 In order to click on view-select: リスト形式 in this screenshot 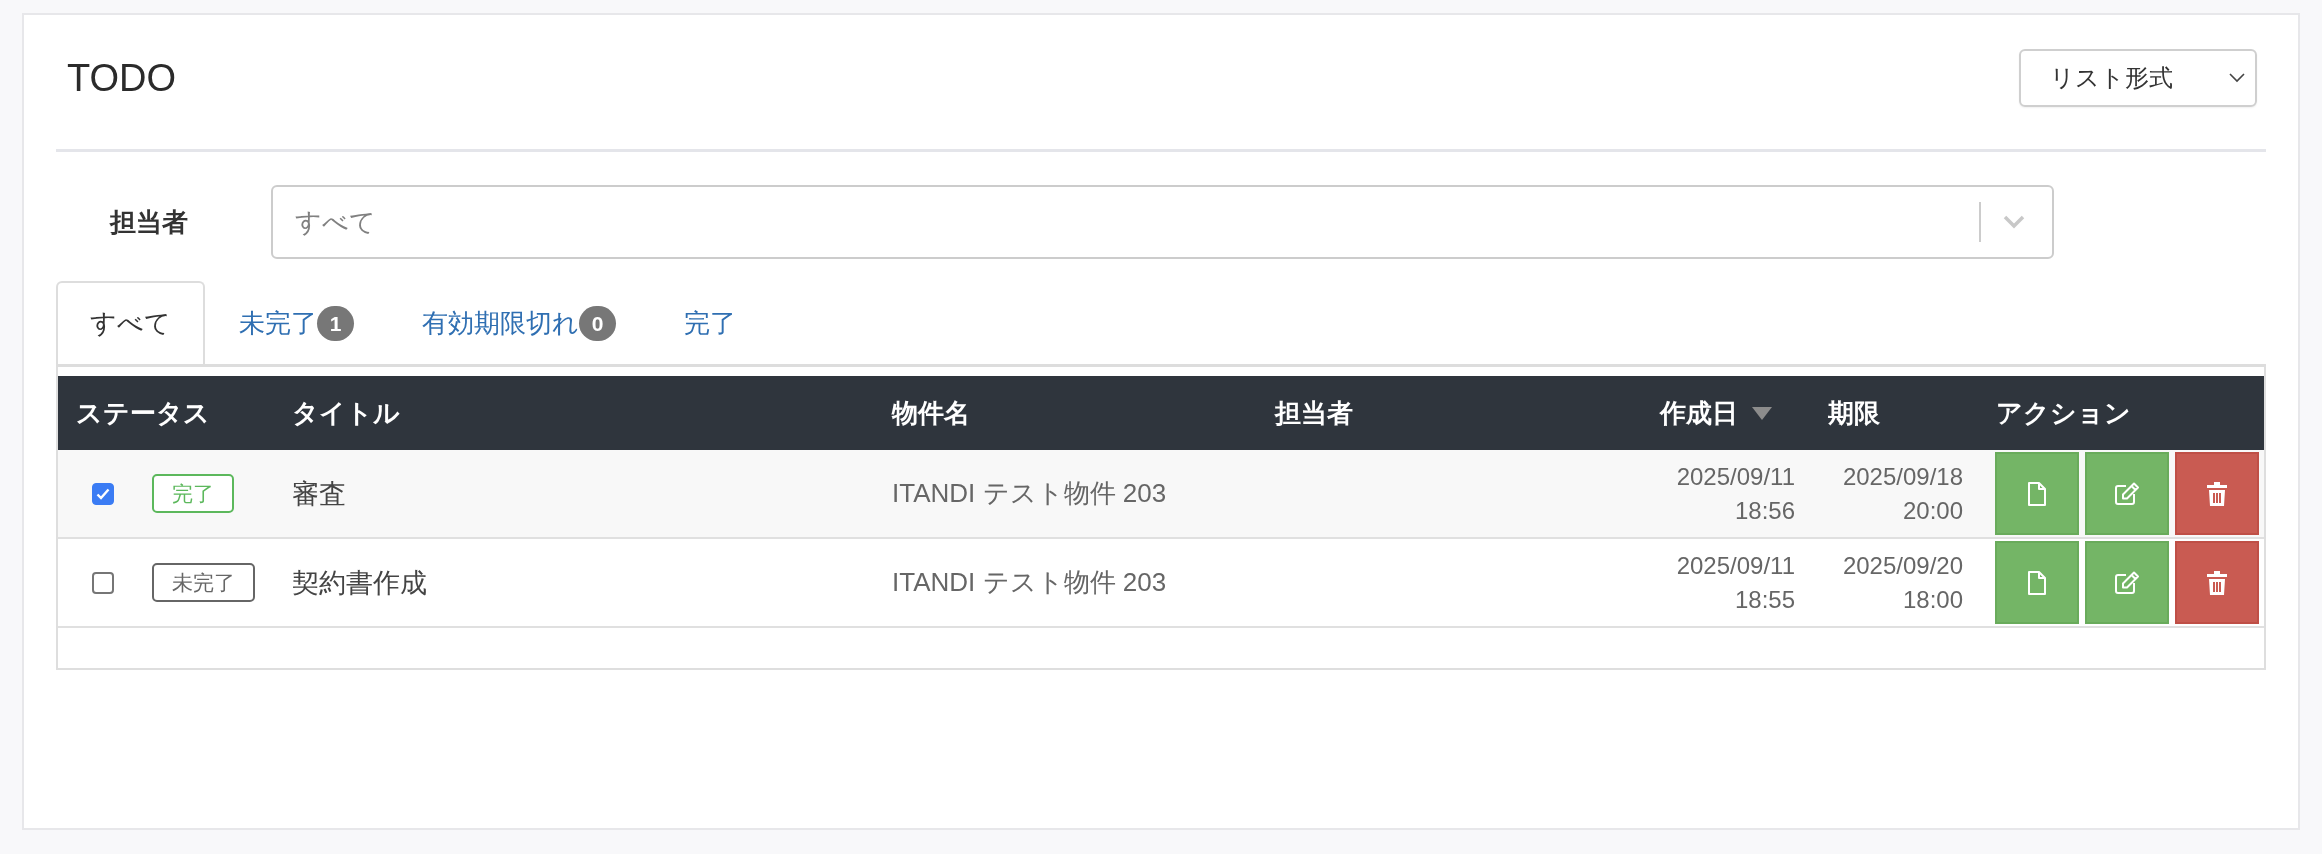, I will do `click(2138, 78)`.